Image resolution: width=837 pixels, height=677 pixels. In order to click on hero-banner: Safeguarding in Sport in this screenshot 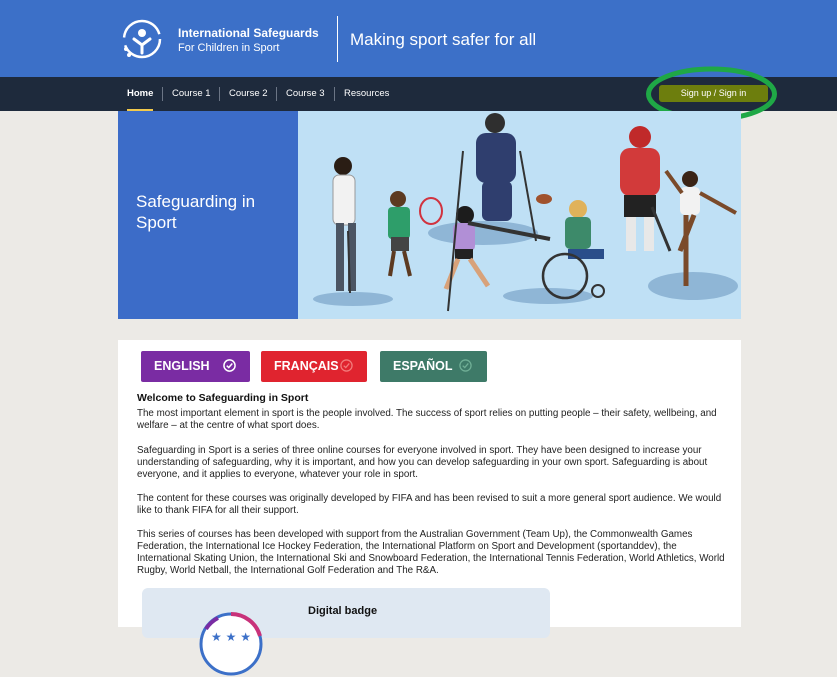, I will do `click(208, 215)`.